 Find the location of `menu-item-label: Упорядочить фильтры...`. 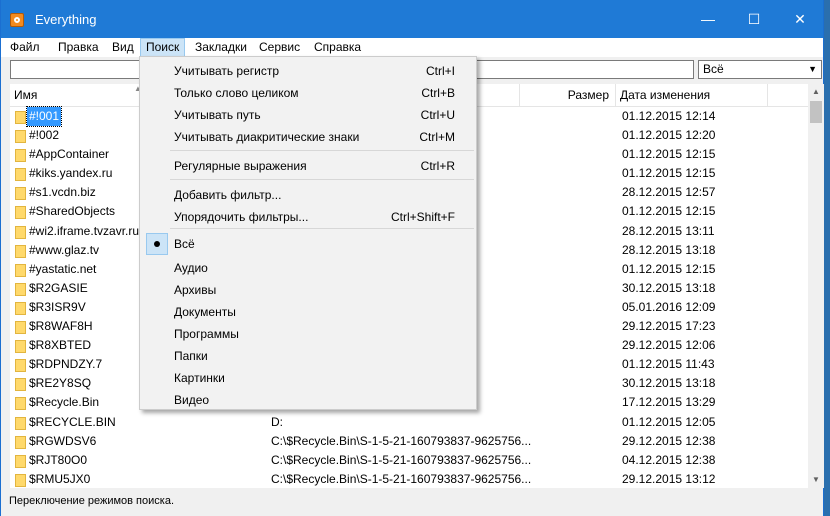

menu-item-label: Упорядочить фильтры... is located at coordinates (241, 217).